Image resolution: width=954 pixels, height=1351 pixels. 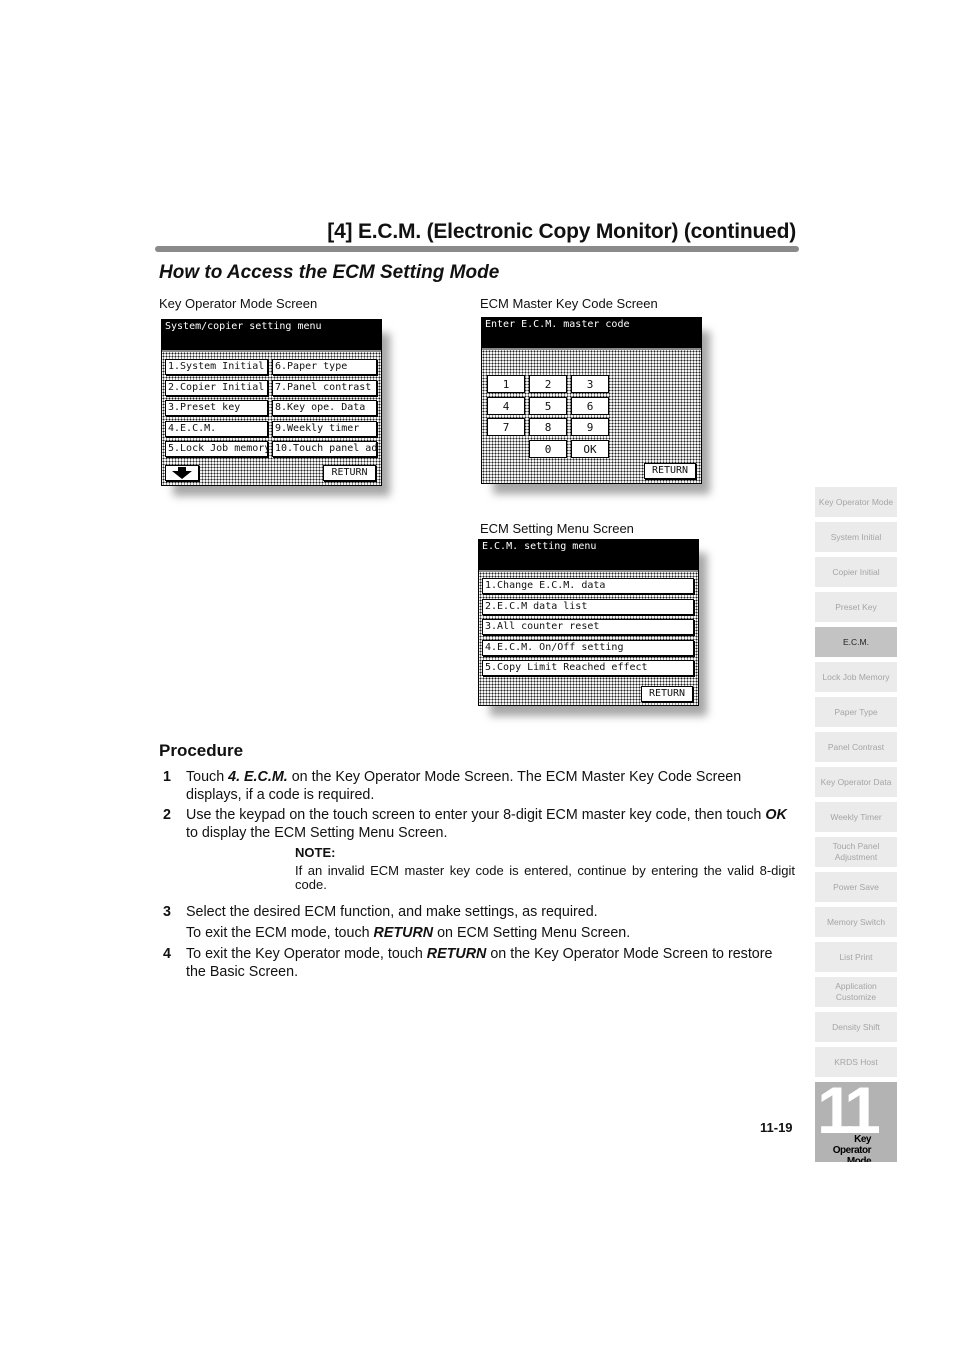 What do you see at coordinates (324, 408) in the screenshot?
I see `menu-item-button: 8.Key ope. Data` at bounding box center [324, 408].